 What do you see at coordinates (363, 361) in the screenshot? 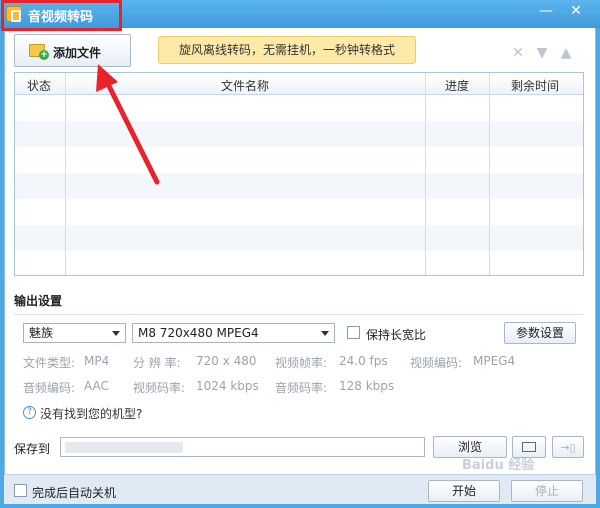
I see `video-fps-value: 24.0 fps` at bounding box center [363, 361].